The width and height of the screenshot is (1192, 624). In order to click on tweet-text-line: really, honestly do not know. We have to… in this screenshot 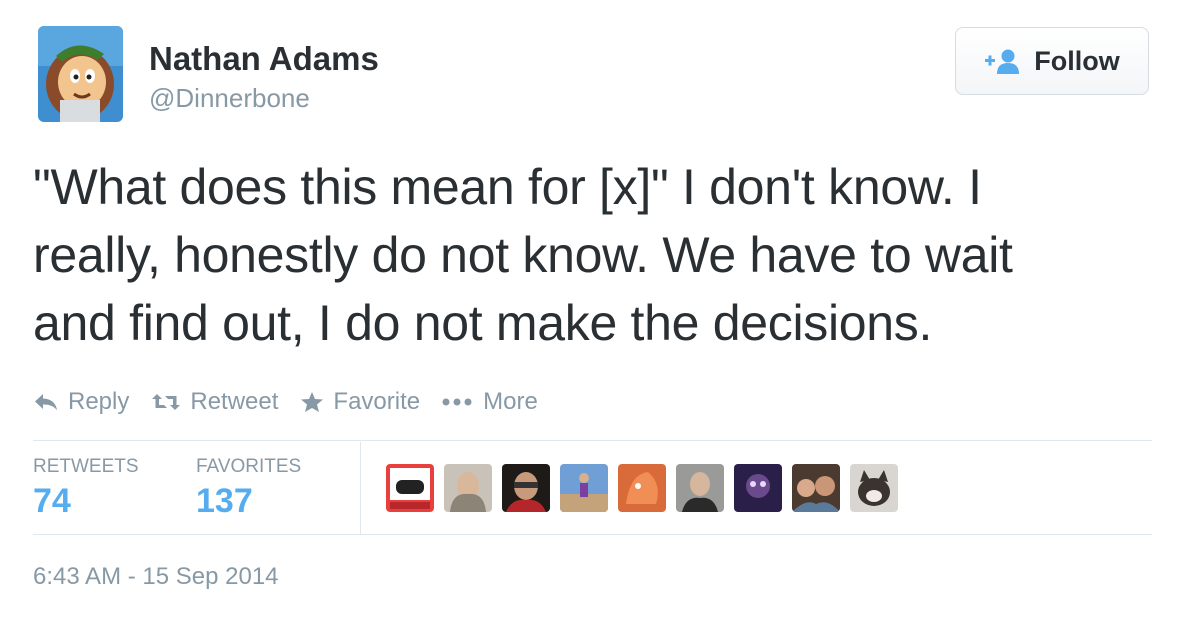, I will do `click(523, 255)`.